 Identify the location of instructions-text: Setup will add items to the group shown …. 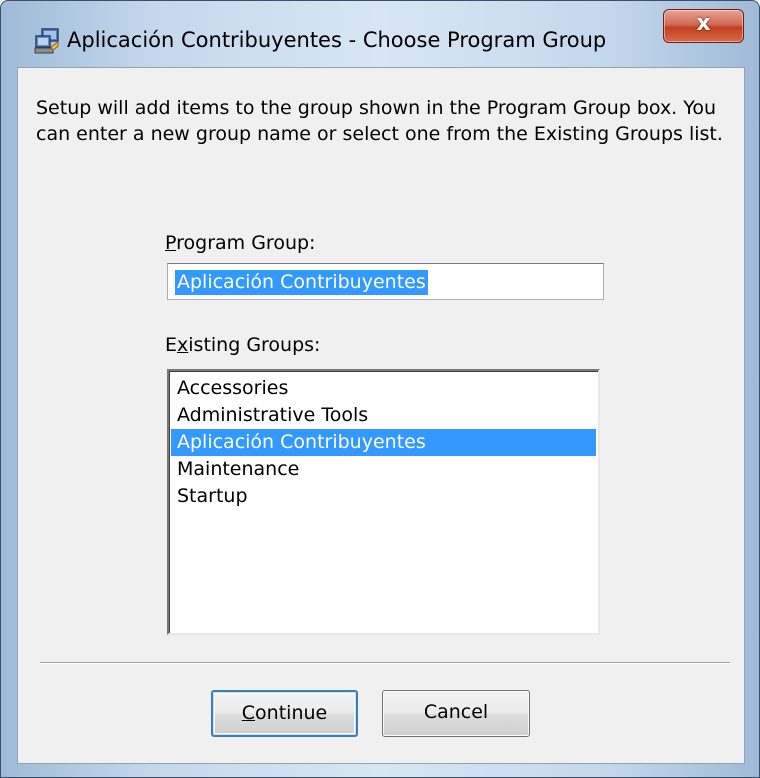
(379, 121).